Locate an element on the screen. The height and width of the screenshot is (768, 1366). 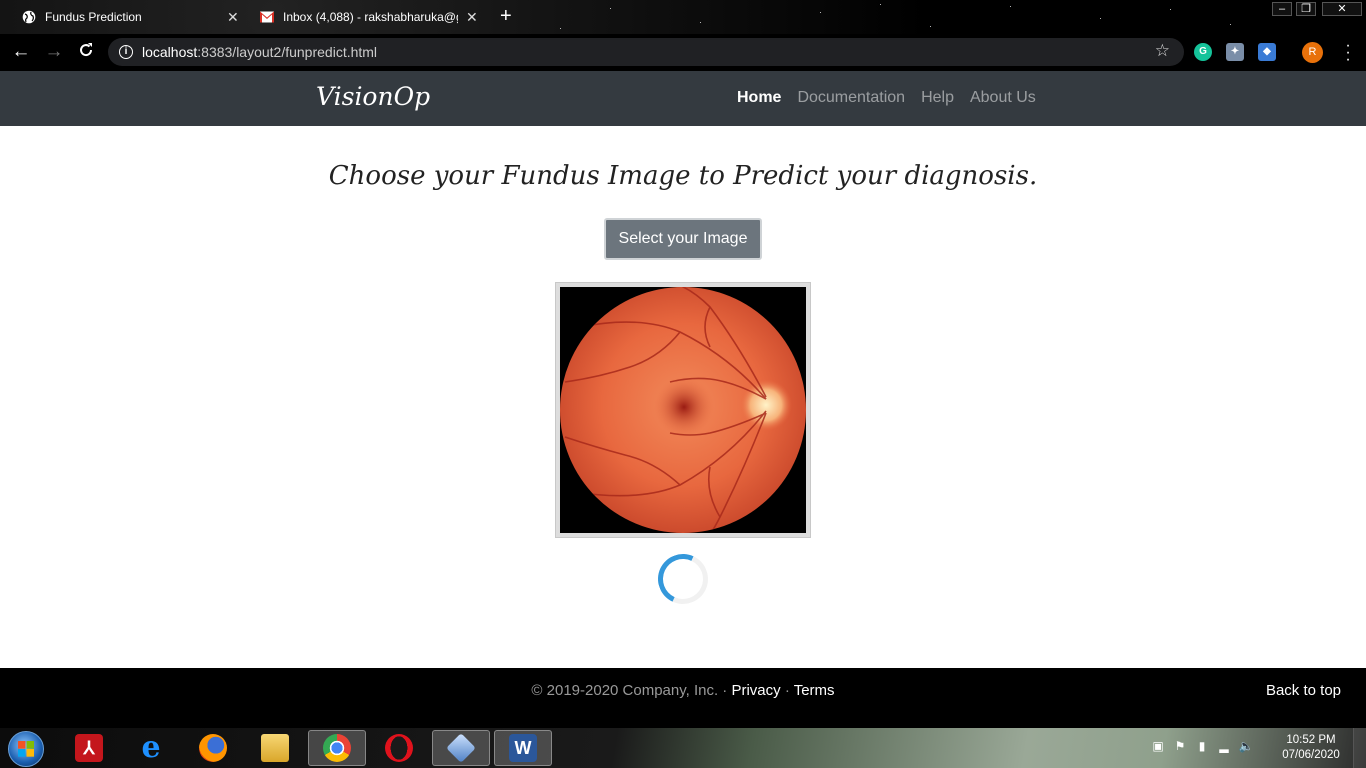
nav-documentation: Documentation is located at coordinates (851, 98).